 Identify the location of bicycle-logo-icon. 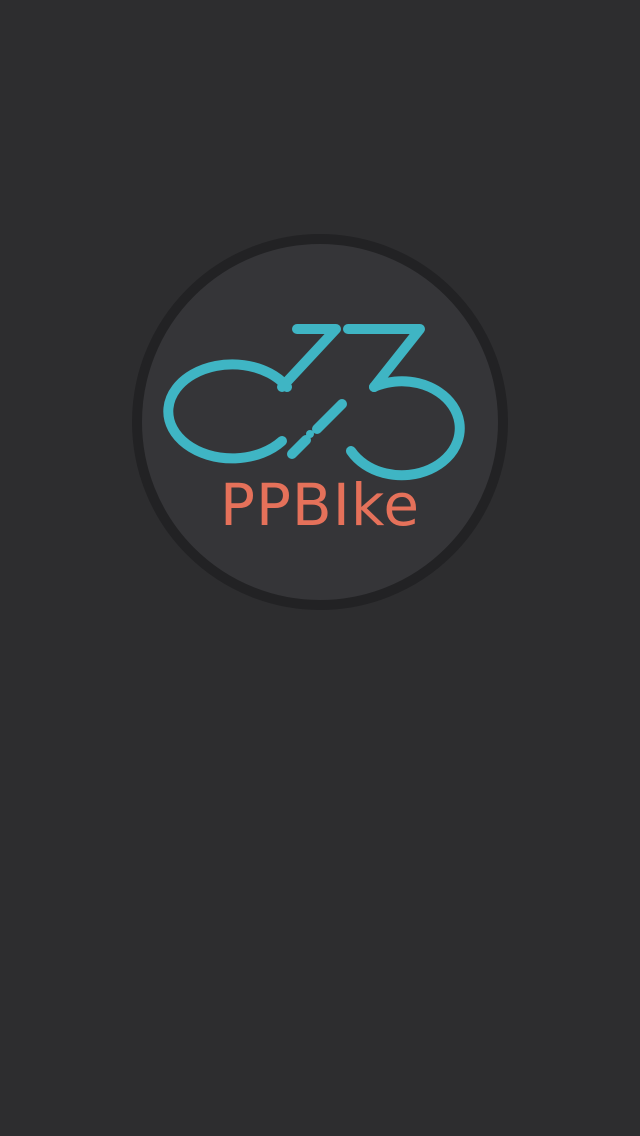
(314, 402).